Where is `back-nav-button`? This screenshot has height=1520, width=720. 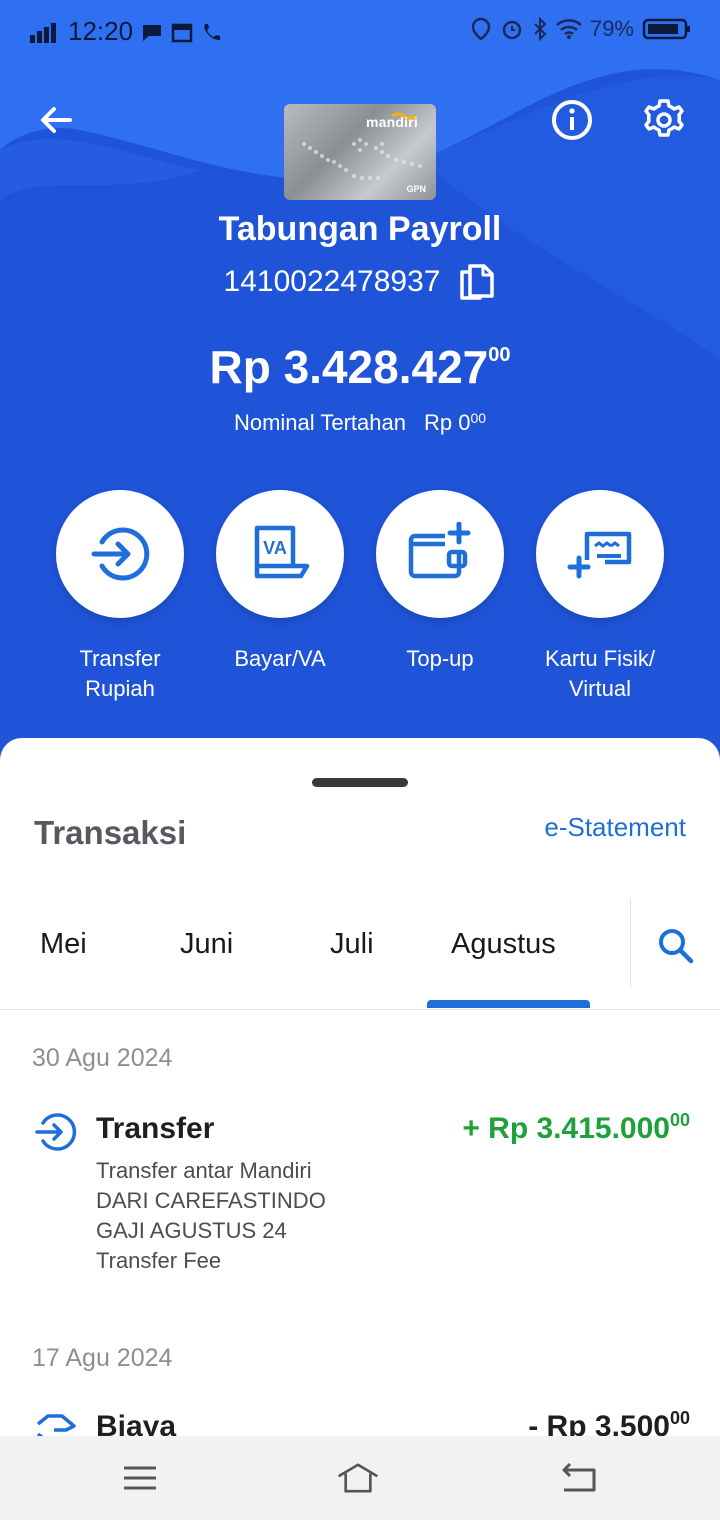
back-nav-button is located at coordinates (578, 1478).